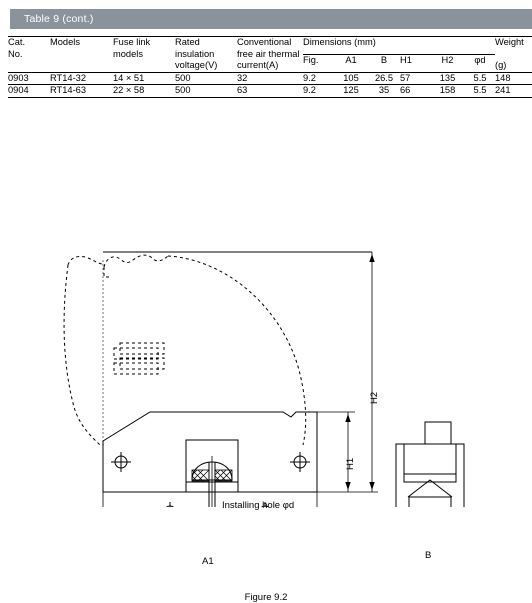 This screenshot has height=603, width=532. I want to click on header-phi-d: φd, so click(480, 59).